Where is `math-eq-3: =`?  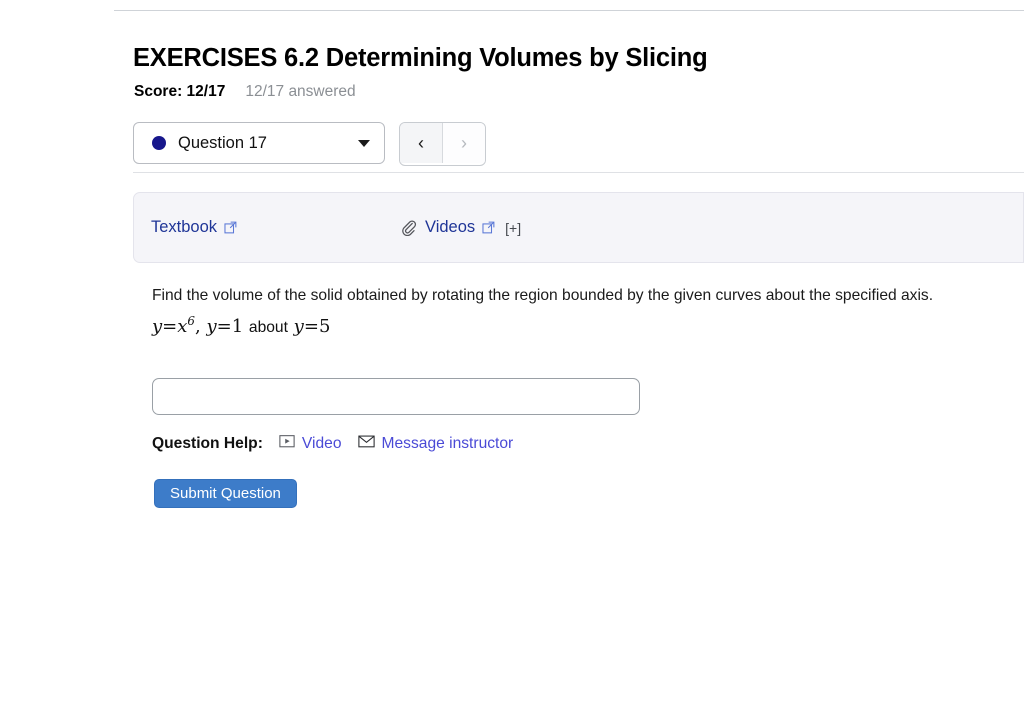 math-eq-3: = is located at coordinates (311, 327).